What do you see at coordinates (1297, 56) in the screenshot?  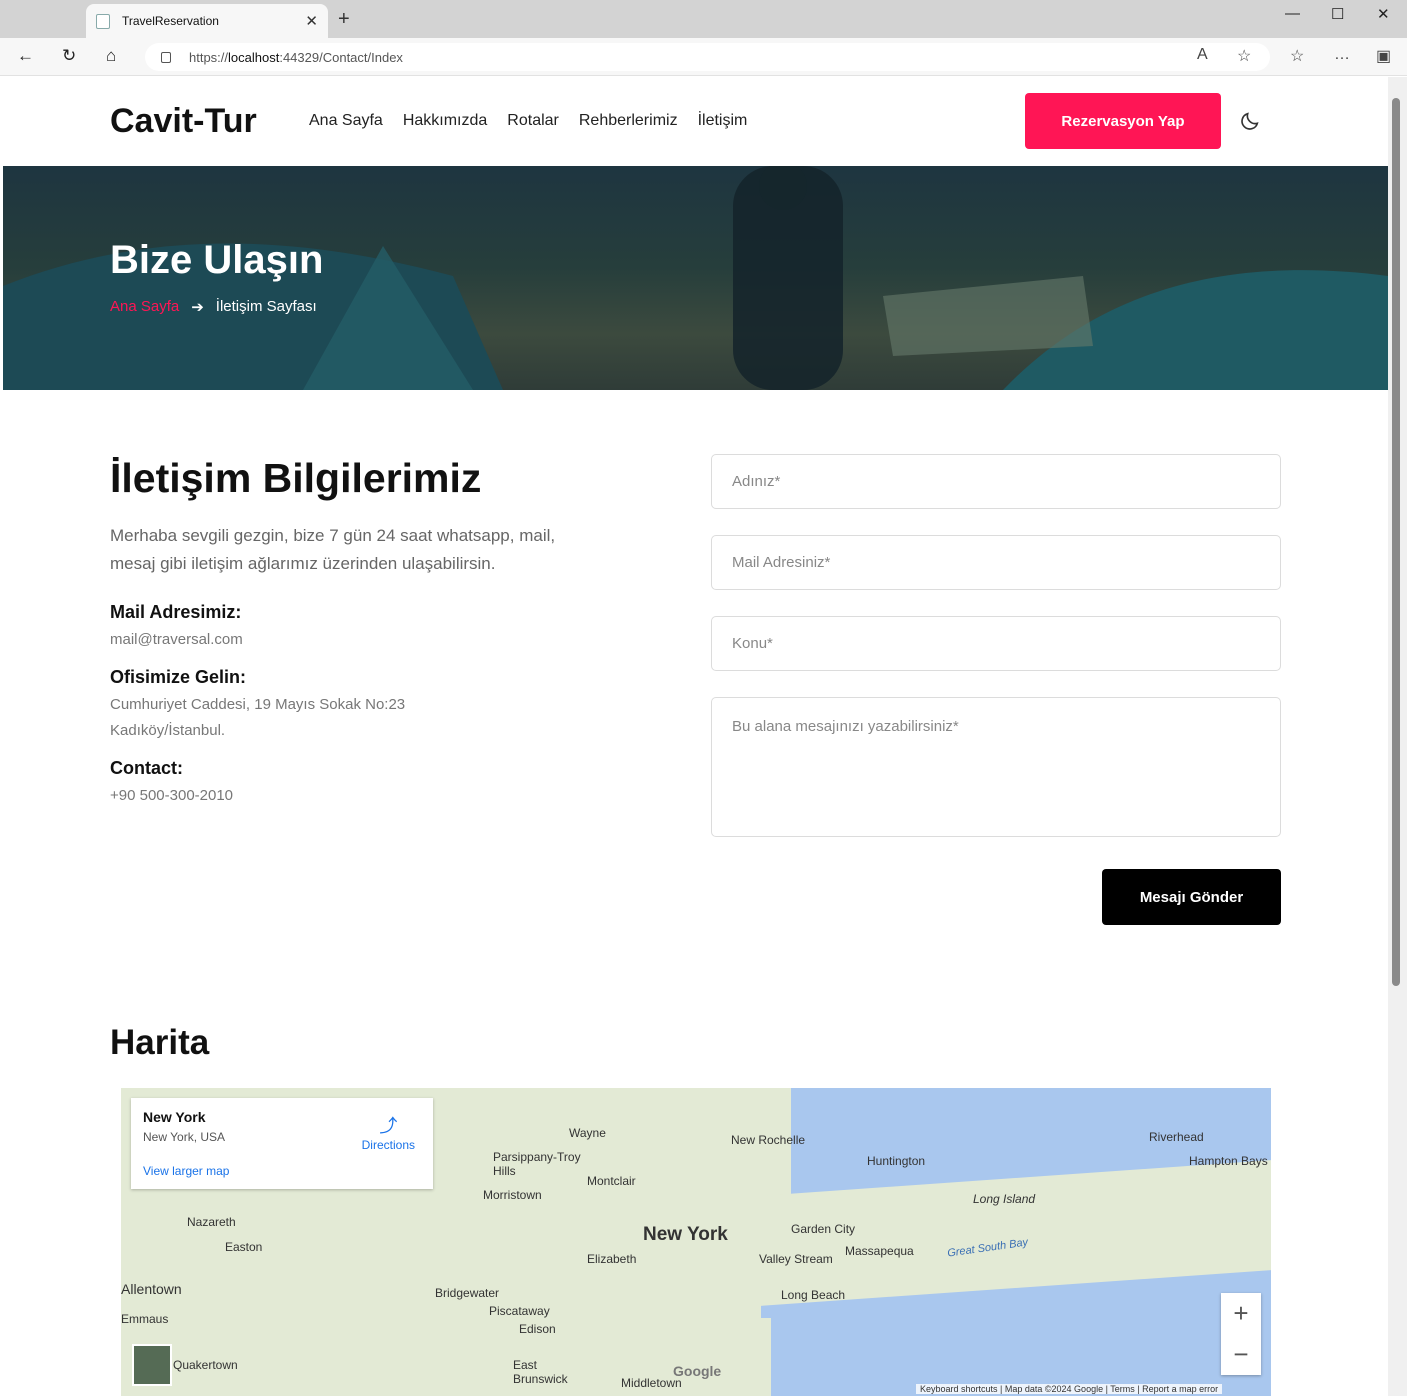 I see `favorites-icon: ☆` at bounding box center [1297, 56].